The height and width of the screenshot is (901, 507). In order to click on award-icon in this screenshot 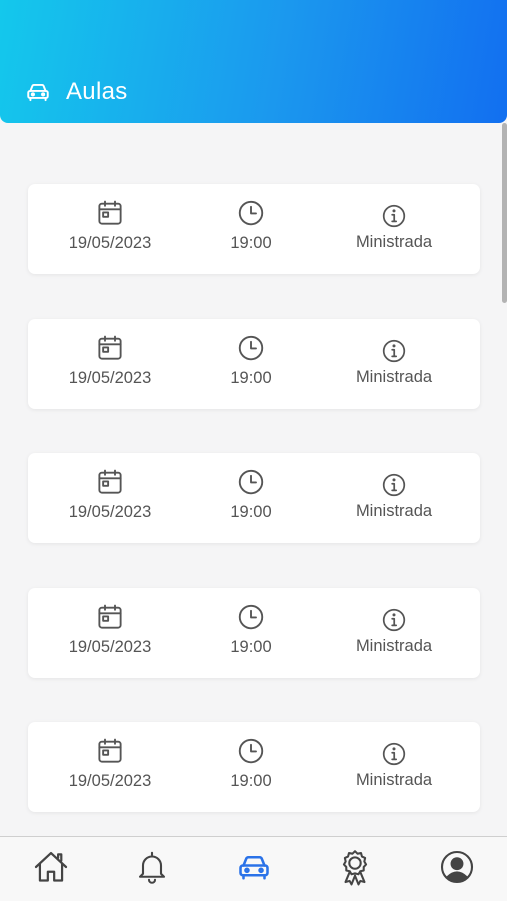, I will do `click(355, 869)`.